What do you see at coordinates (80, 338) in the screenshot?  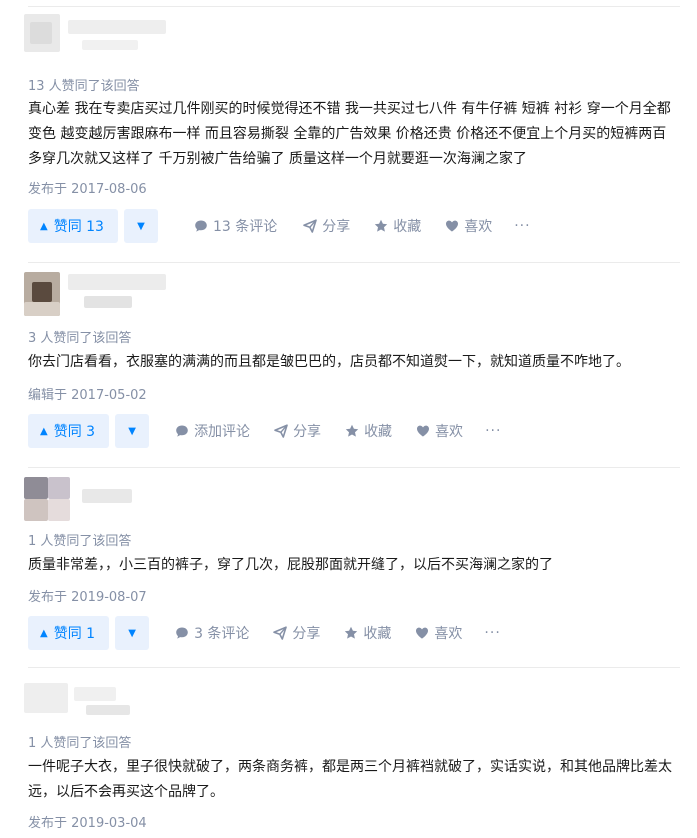 I see `vote-count-text: 3 人赞同了该回答` at bounding box center [80, 338].